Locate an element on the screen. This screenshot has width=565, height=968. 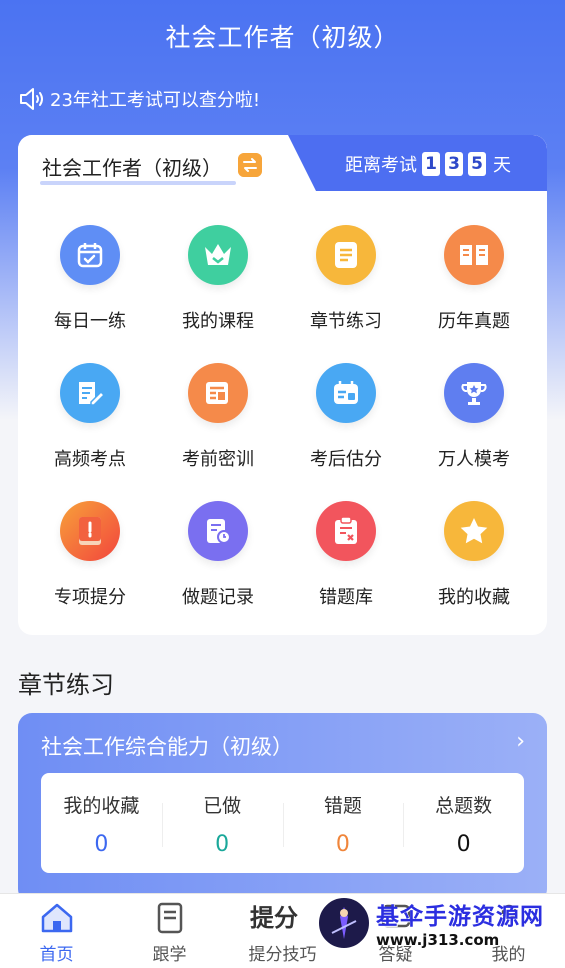
grid-item-label: 我的收藏 is located at coordinates (474, 597).